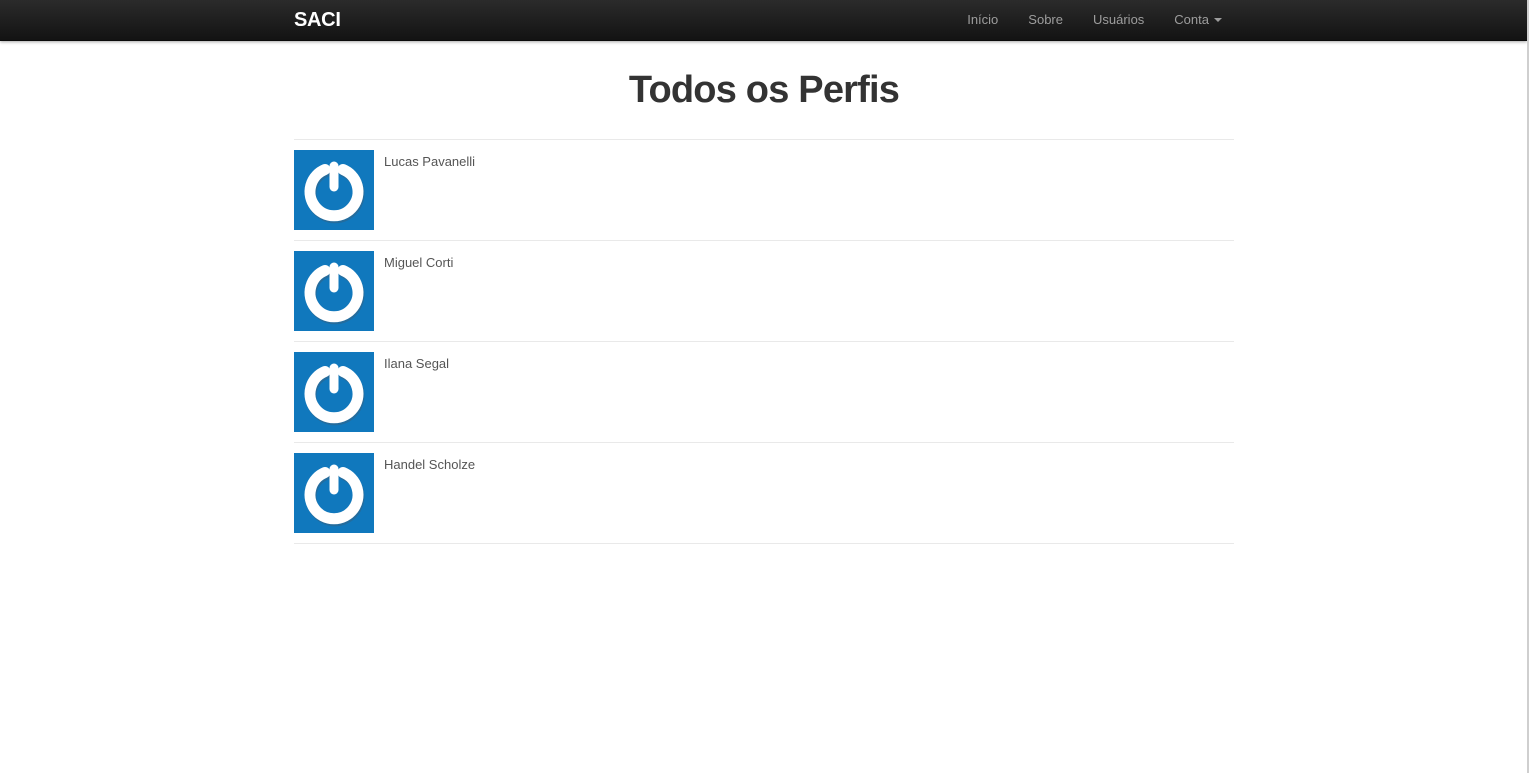  What do you see at coordinates (418, 262) in the screenshot?
I see `profile-name: Miguel Corti` at bounding box center [418, 262].